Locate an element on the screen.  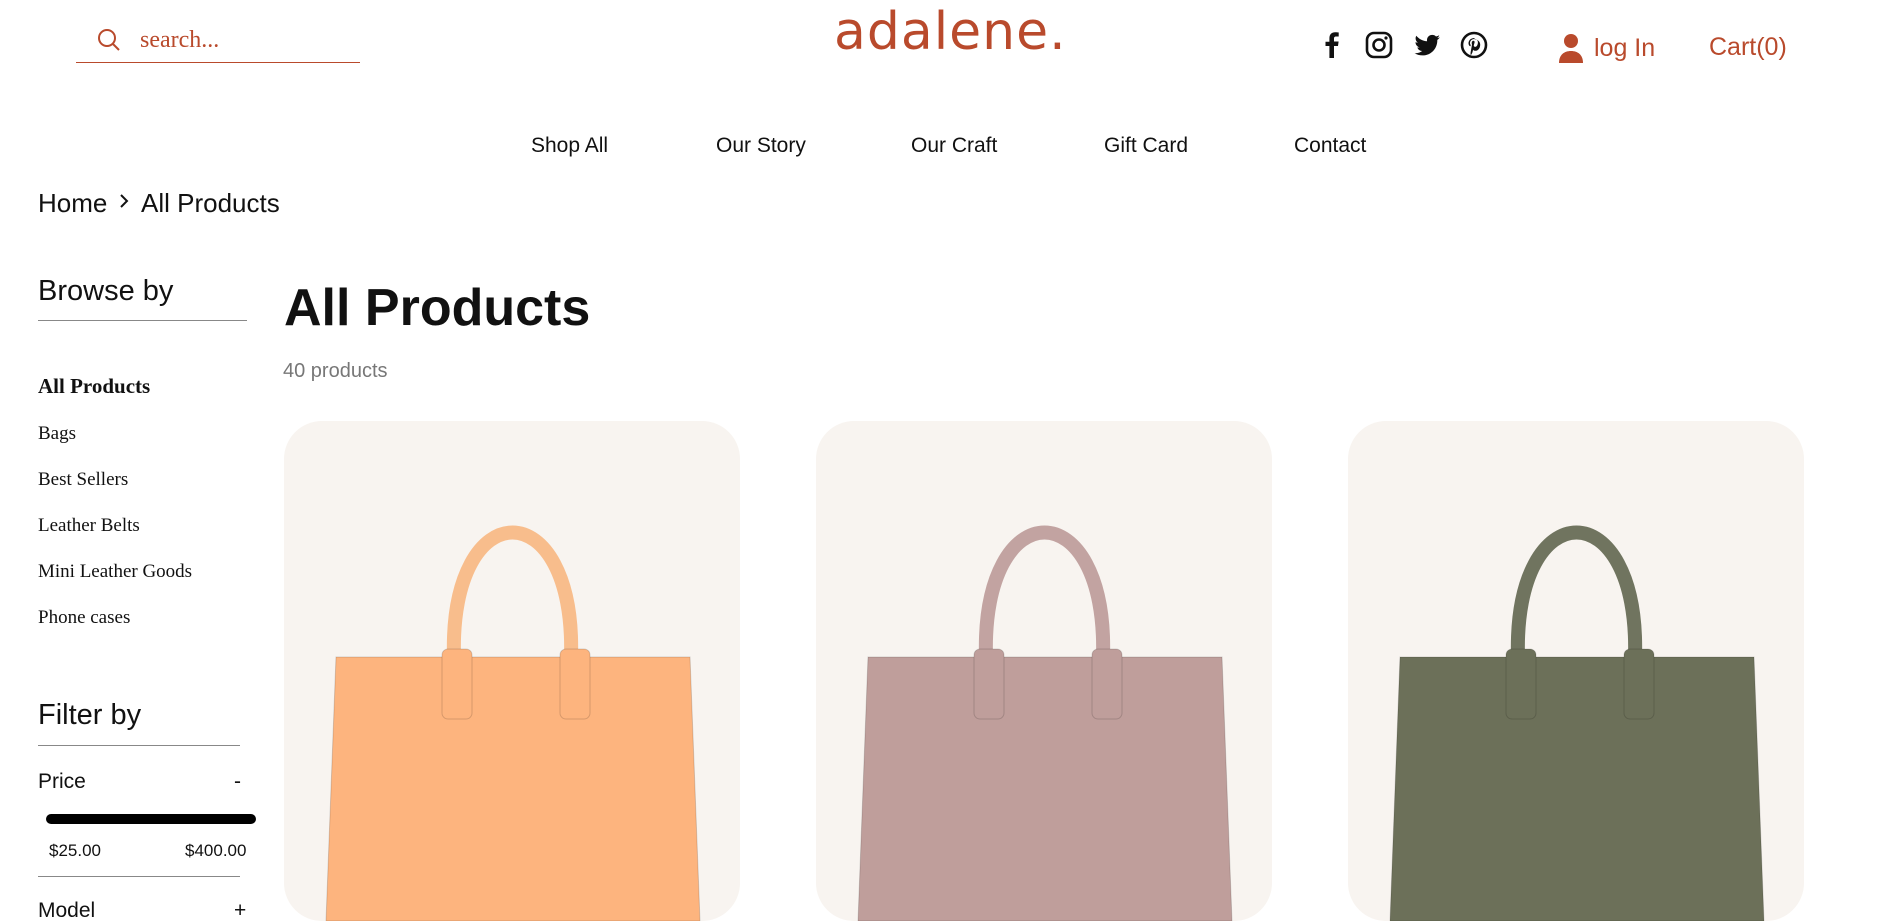
browse-heading: Browse by is located at coordinates (106, 291).